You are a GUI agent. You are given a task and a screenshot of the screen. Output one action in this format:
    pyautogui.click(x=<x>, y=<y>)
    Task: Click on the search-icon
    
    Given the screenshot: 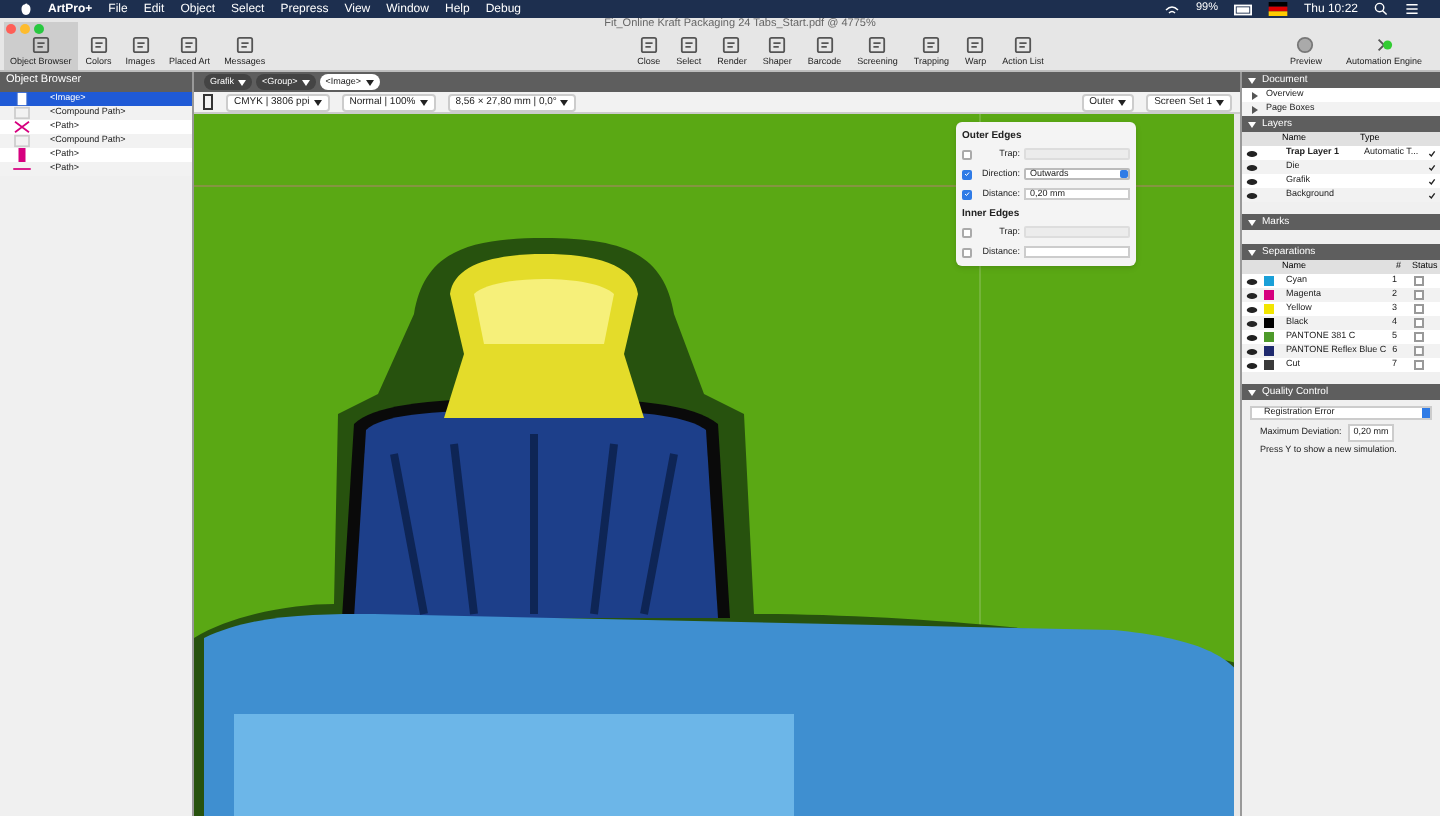 What is the action you would take?
    pyautogui.click(x=1381, y=9)
    